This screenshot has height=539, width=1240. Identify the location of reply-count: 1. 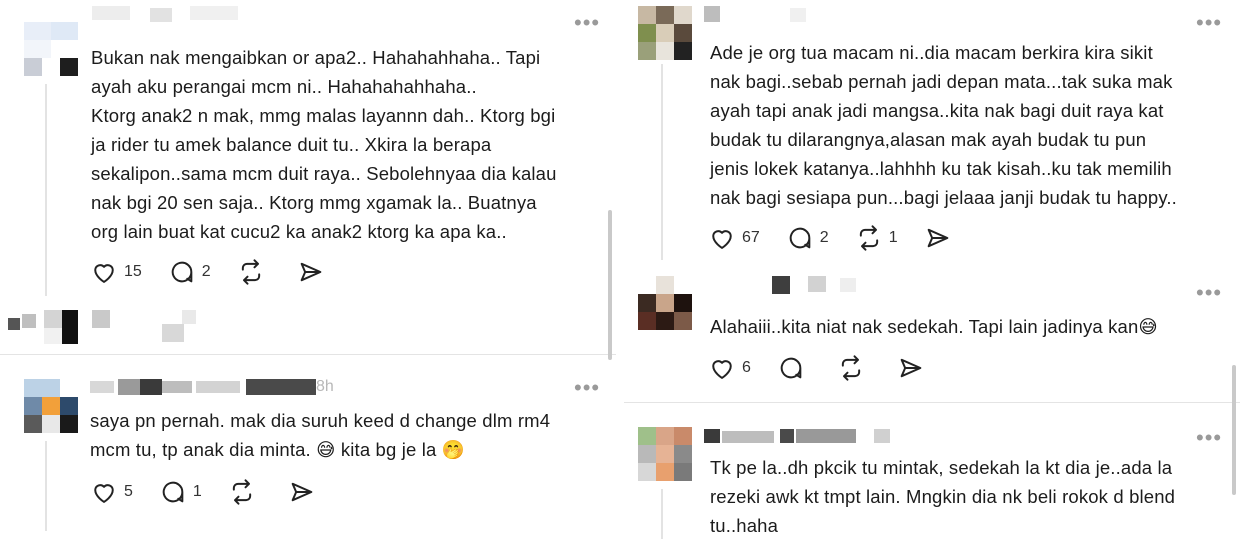
(197, 491).